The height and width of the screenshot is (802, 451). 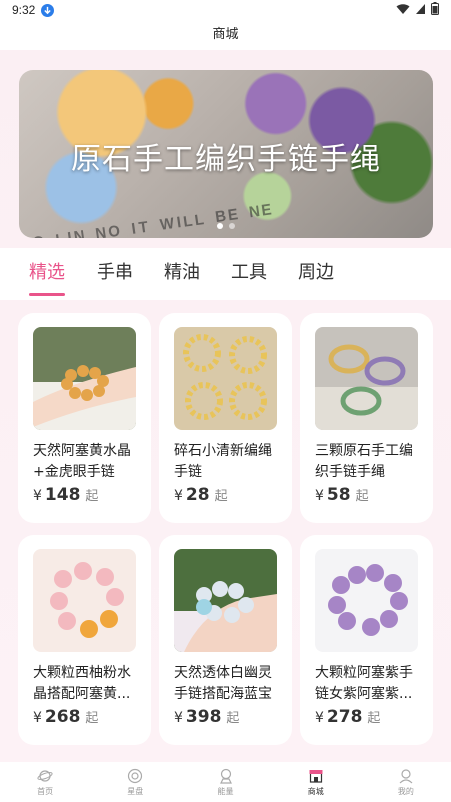 I want to click on product-card: 大颗粒西柚粉水晶搭配阿塞黄... ¥ 268 起, so click(x=84, y=640).